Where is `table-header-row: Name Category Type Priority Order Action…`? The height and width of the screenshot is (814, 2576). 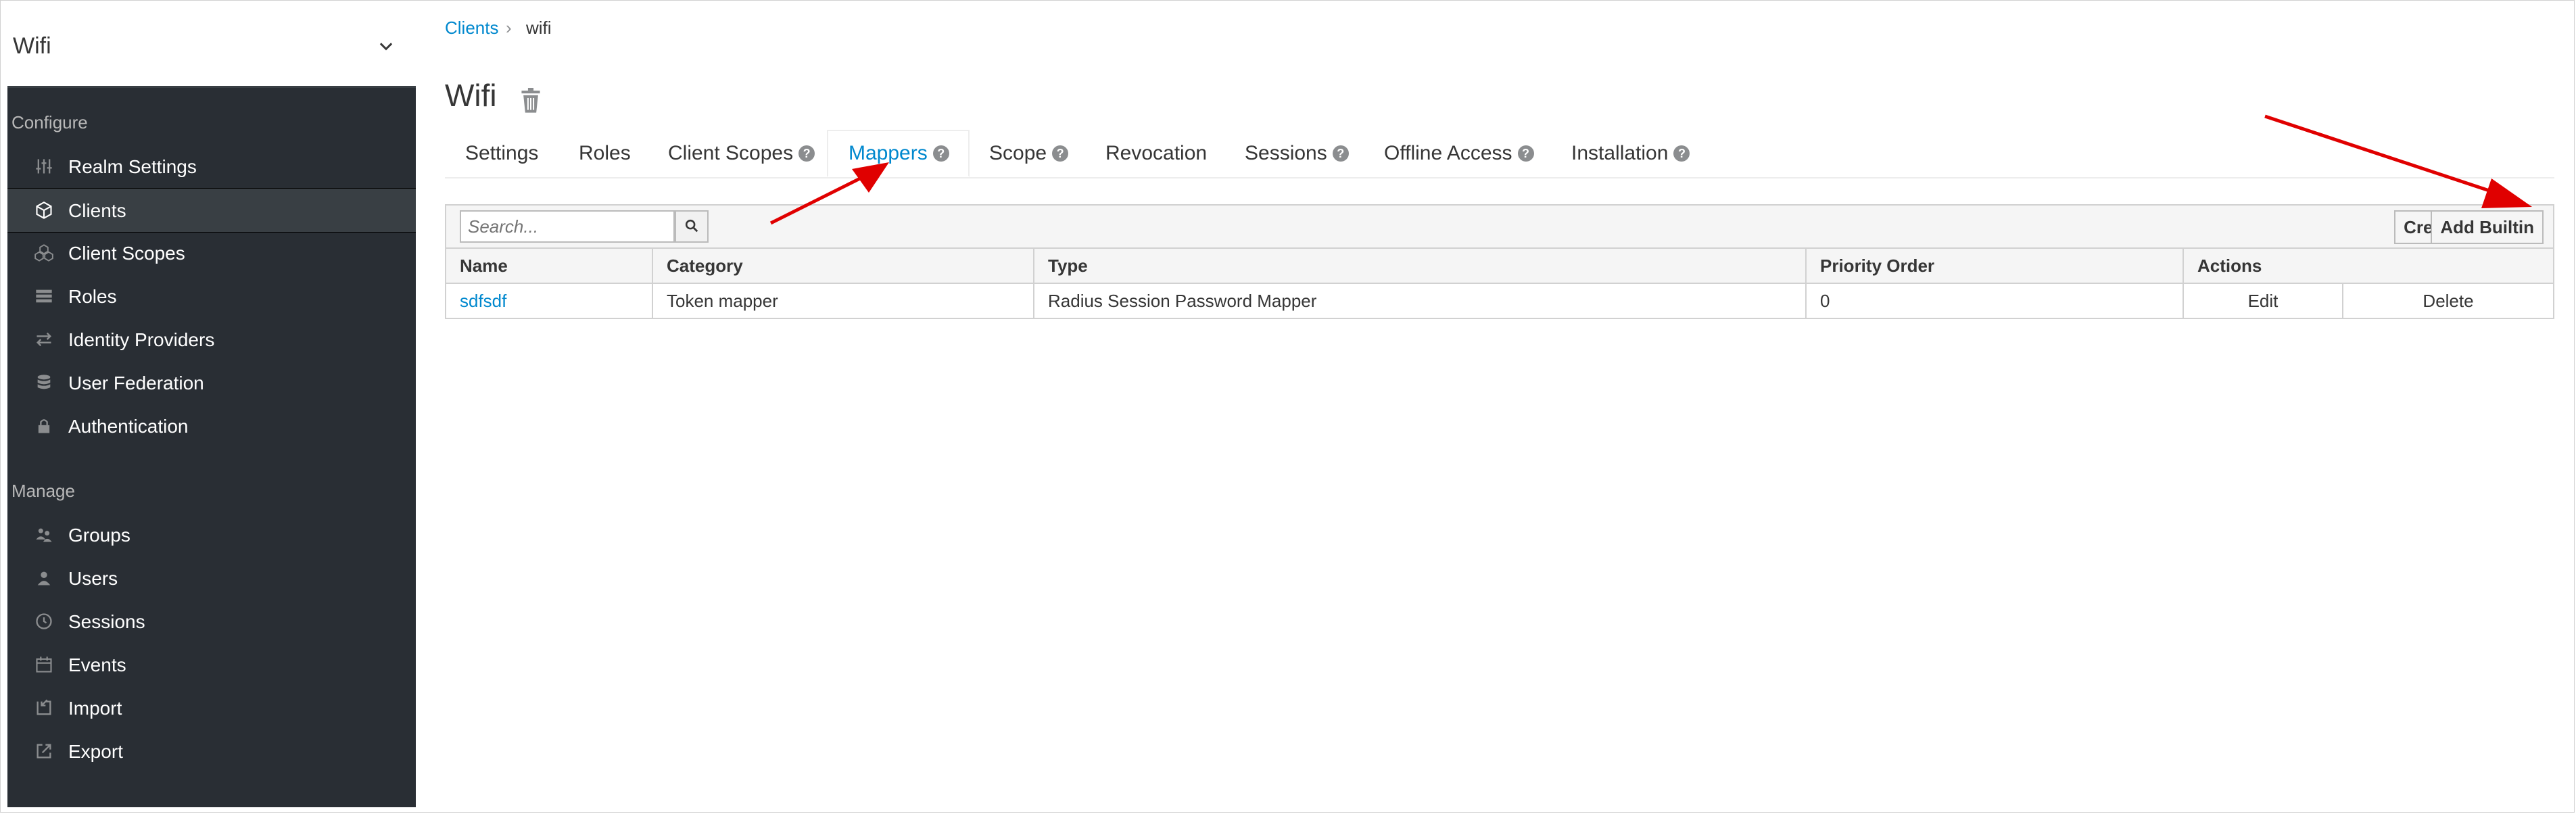 table-header-row: Name Category Type Priority Order Action… is located at coordinates (1499, 265).